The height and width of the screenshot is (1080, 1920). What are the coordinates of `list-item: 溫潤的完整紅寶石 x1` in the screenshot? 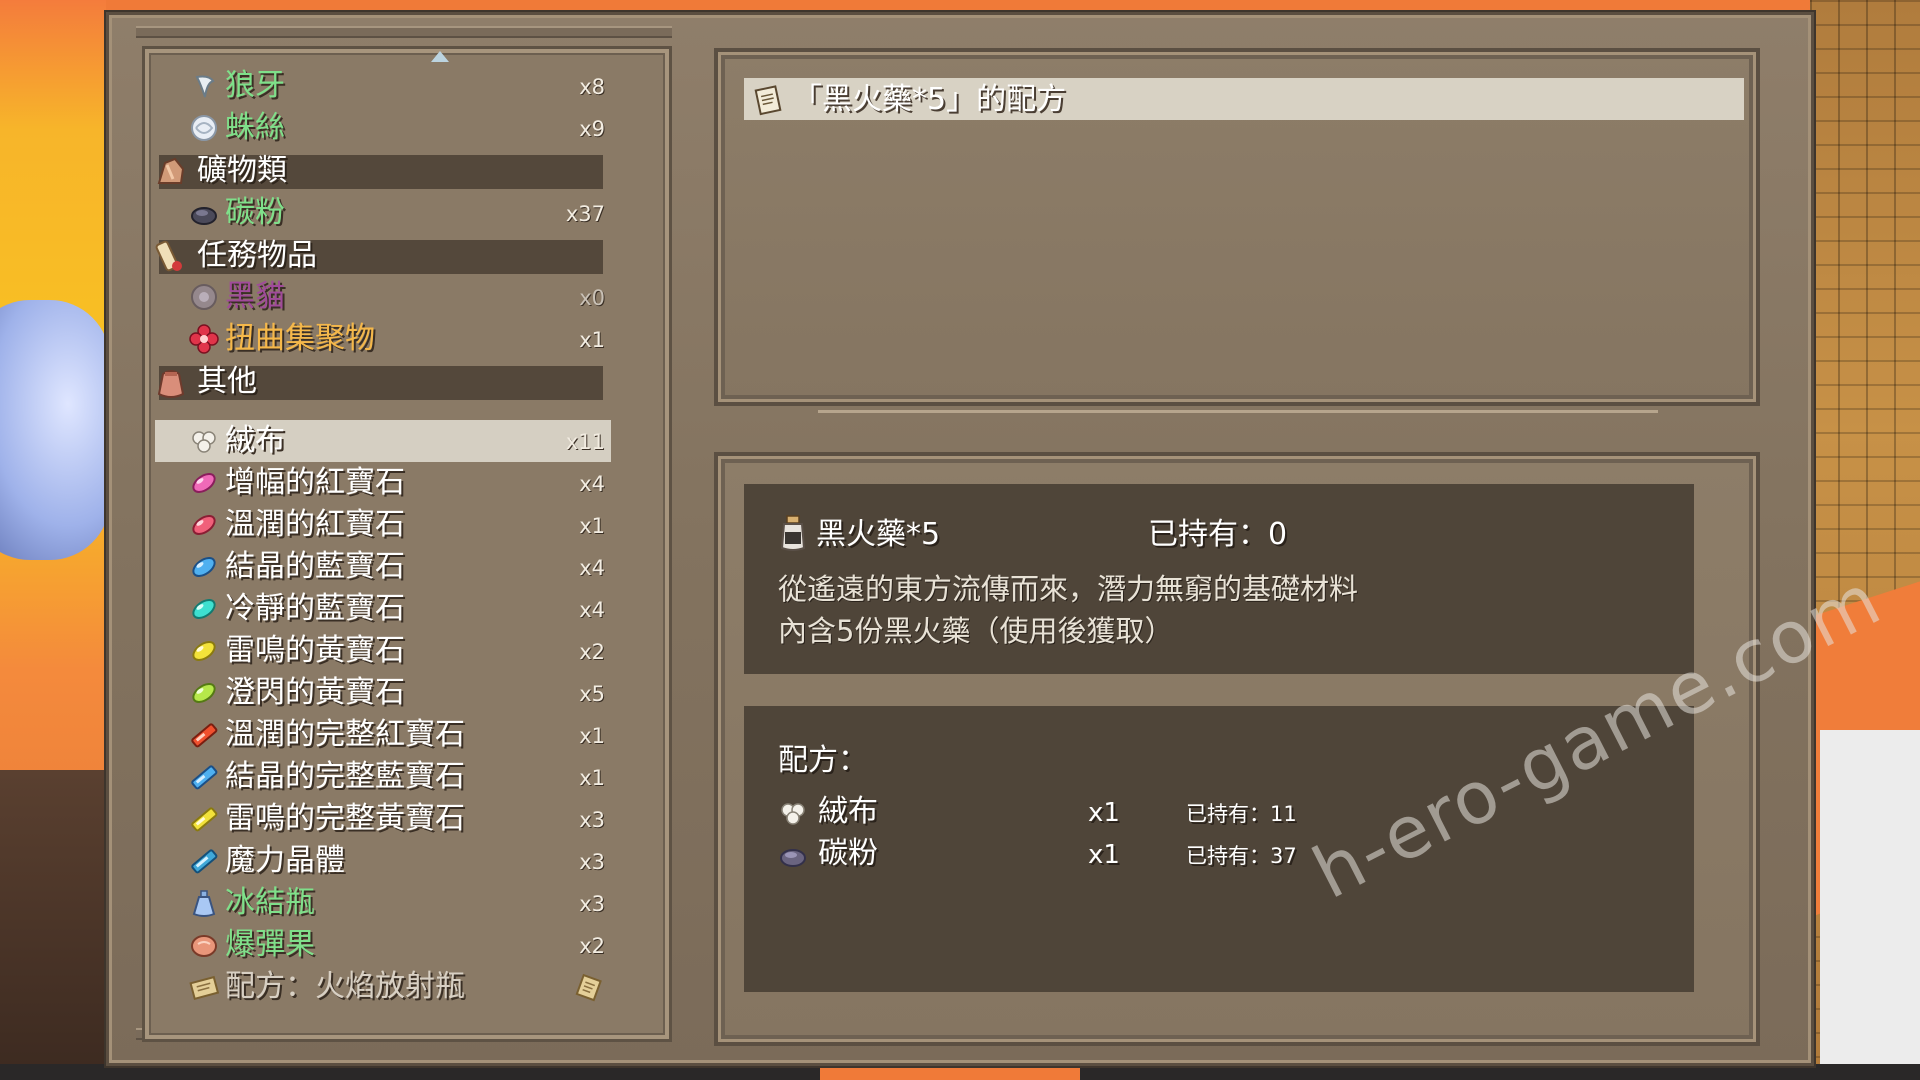 It's located at (397, 735).